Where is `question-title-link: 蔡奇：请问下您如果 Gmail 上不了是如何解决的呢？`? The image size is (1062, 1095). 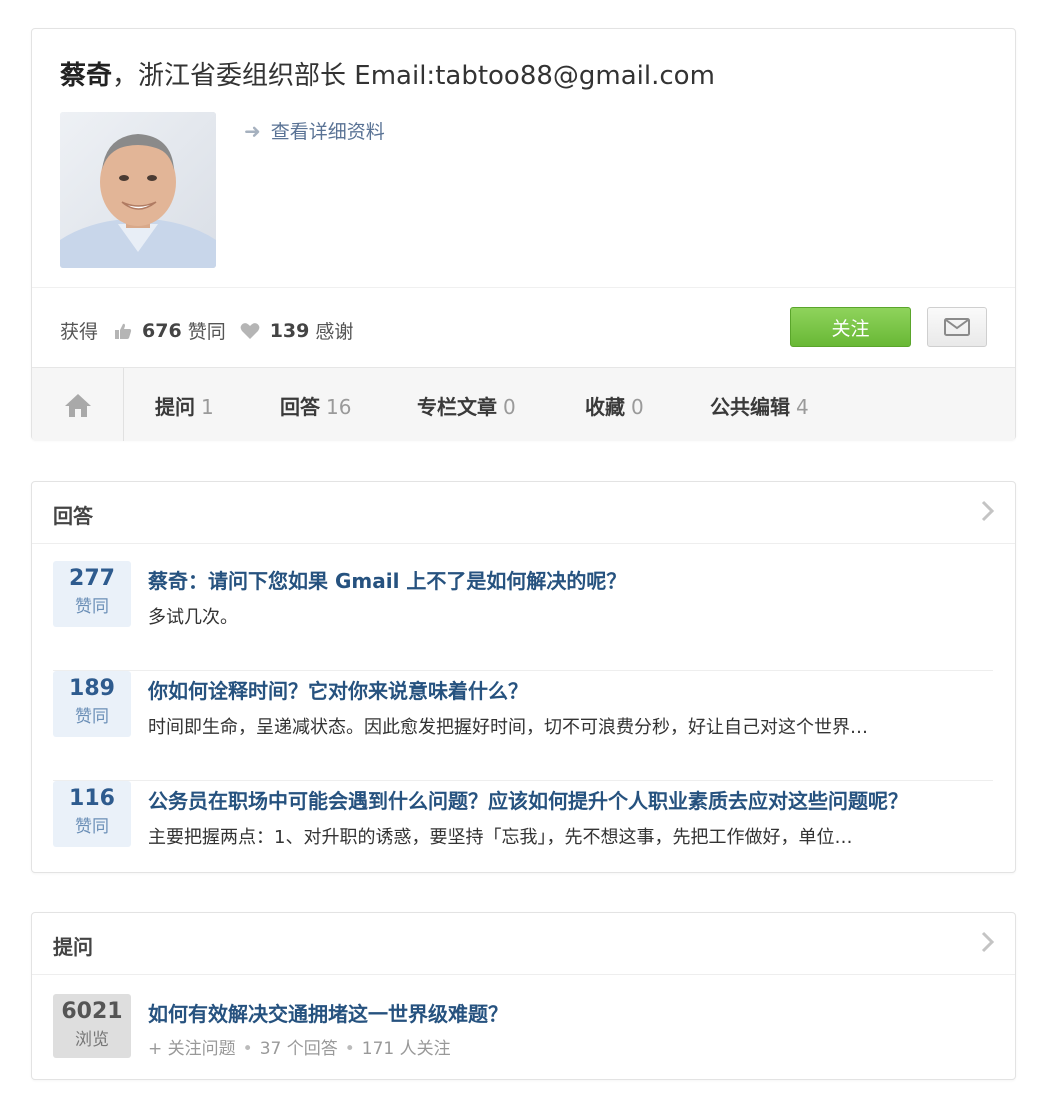
question-title-link: 蔡奇：请问下您如果 Gmail 上不了是如何解决的呢？ is located at coordinates (387, 579).